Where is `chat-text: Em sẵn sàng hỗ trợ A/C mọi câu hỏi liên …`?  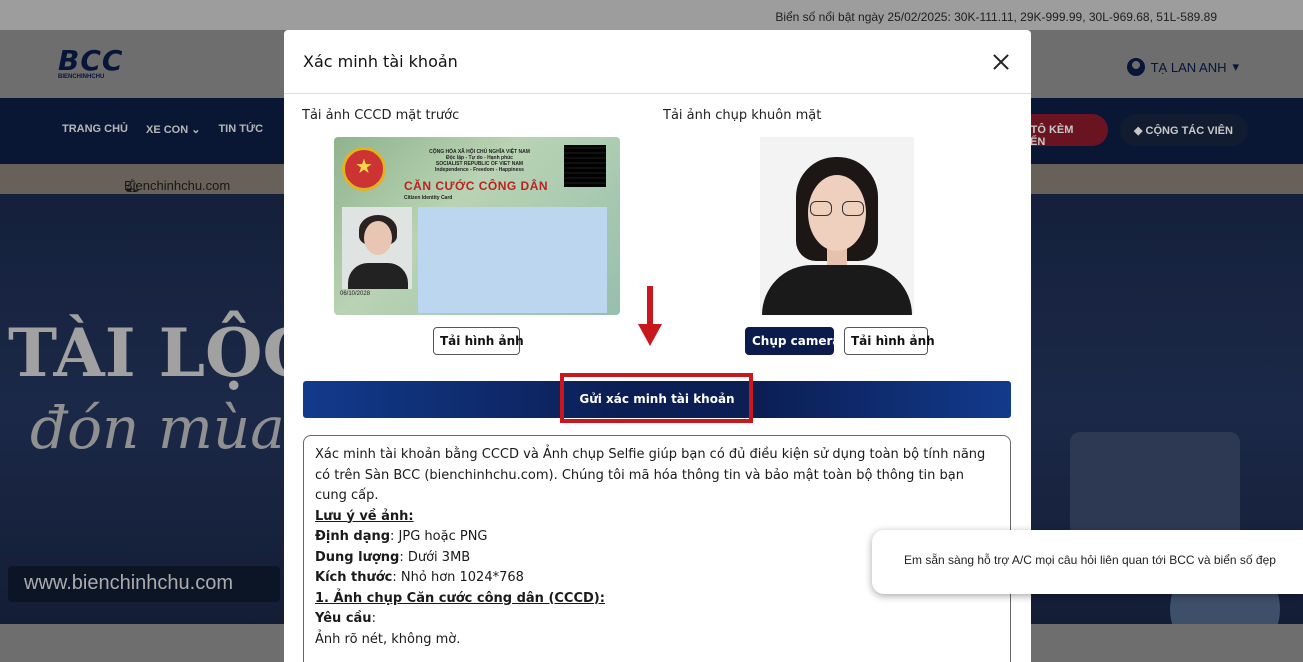
chat-text: Em sẵn sàng hỗ trợ A/C mọi câu hỏi liên … is located at coordinates (1090, 560).